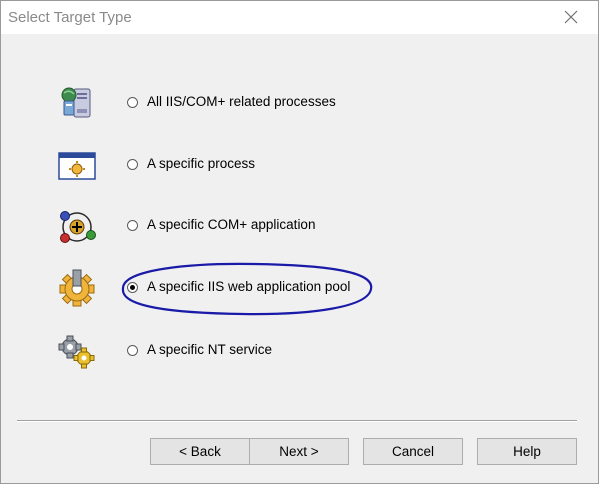  What do you see at coordinates (281, 165) in the screenshot?
I see `option-specific-process: A specific process` at bounding box center [281, 165].